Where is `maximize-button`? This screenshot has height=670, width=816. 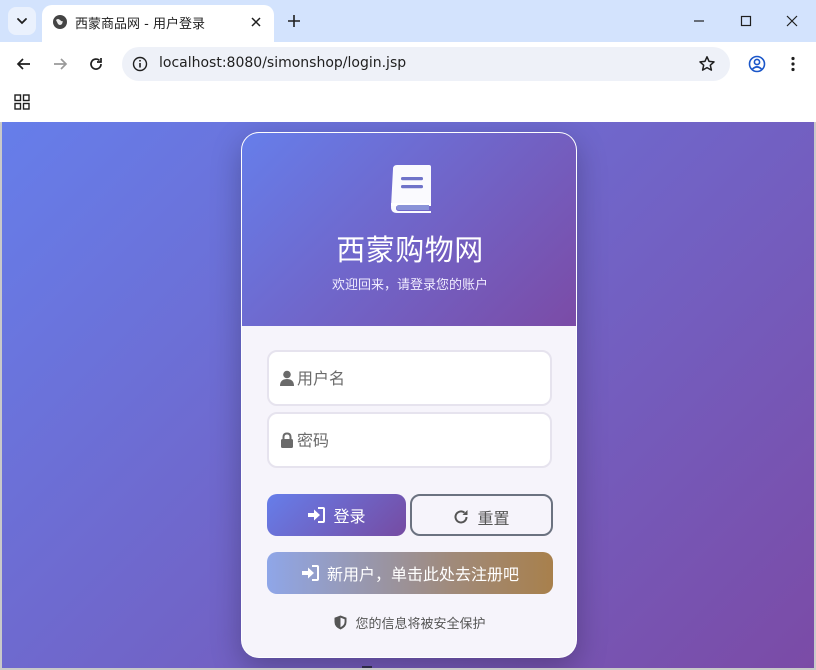
maximize-button is located at coordinates (746, 21).